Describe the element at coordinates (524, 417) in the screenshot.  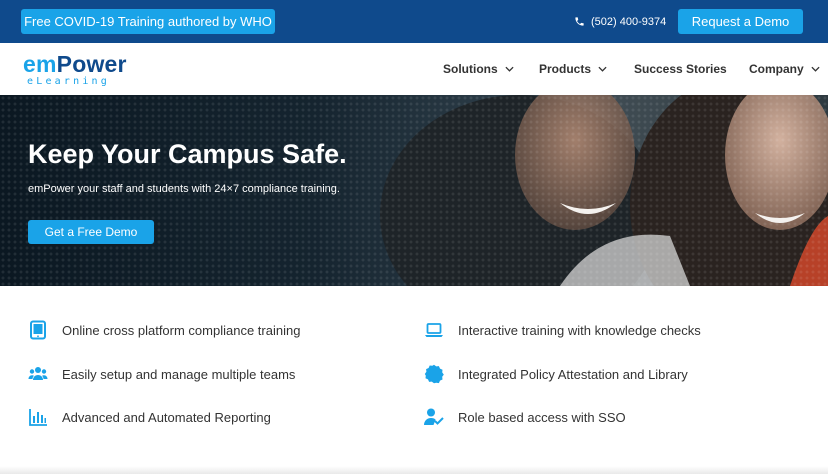
I see `feature-item: Role based access with SSO` at that location.